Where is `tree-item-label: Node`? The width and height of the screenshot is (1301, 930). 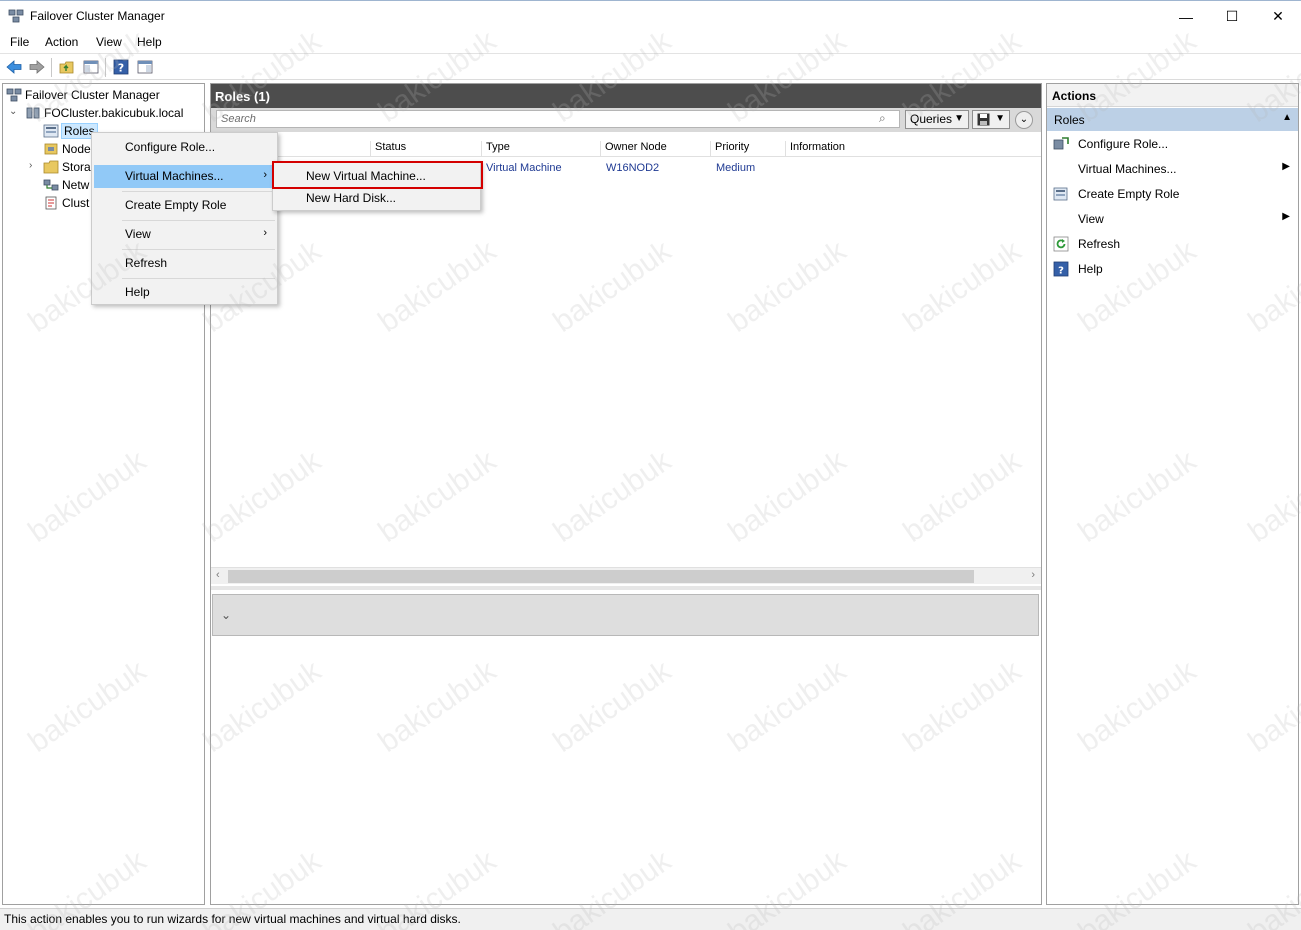
tree-item-label: Node is located at coordinates (76, 148).